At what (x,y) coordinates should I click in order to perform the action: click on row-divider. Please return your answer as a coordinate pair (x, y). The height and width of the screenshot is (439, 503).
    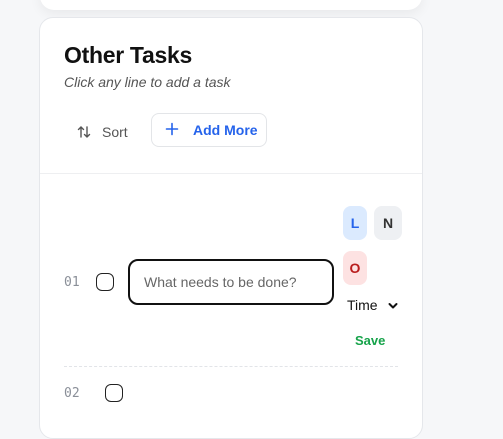
    Looking at the image, I should click on (231, 366).